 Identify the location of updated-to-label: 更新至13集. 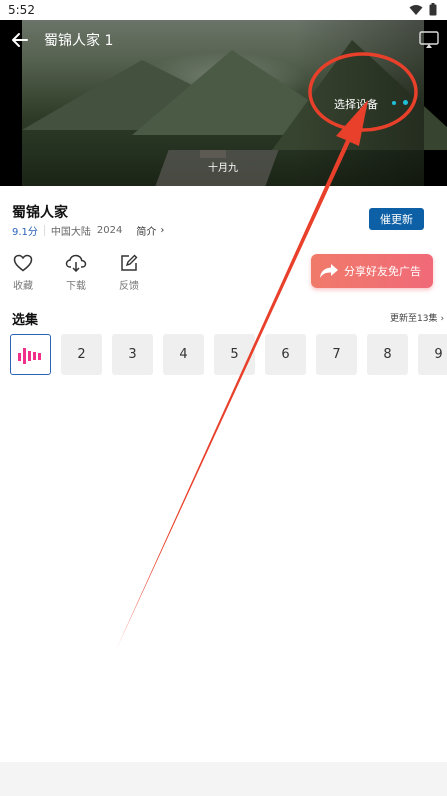
(414, 319).